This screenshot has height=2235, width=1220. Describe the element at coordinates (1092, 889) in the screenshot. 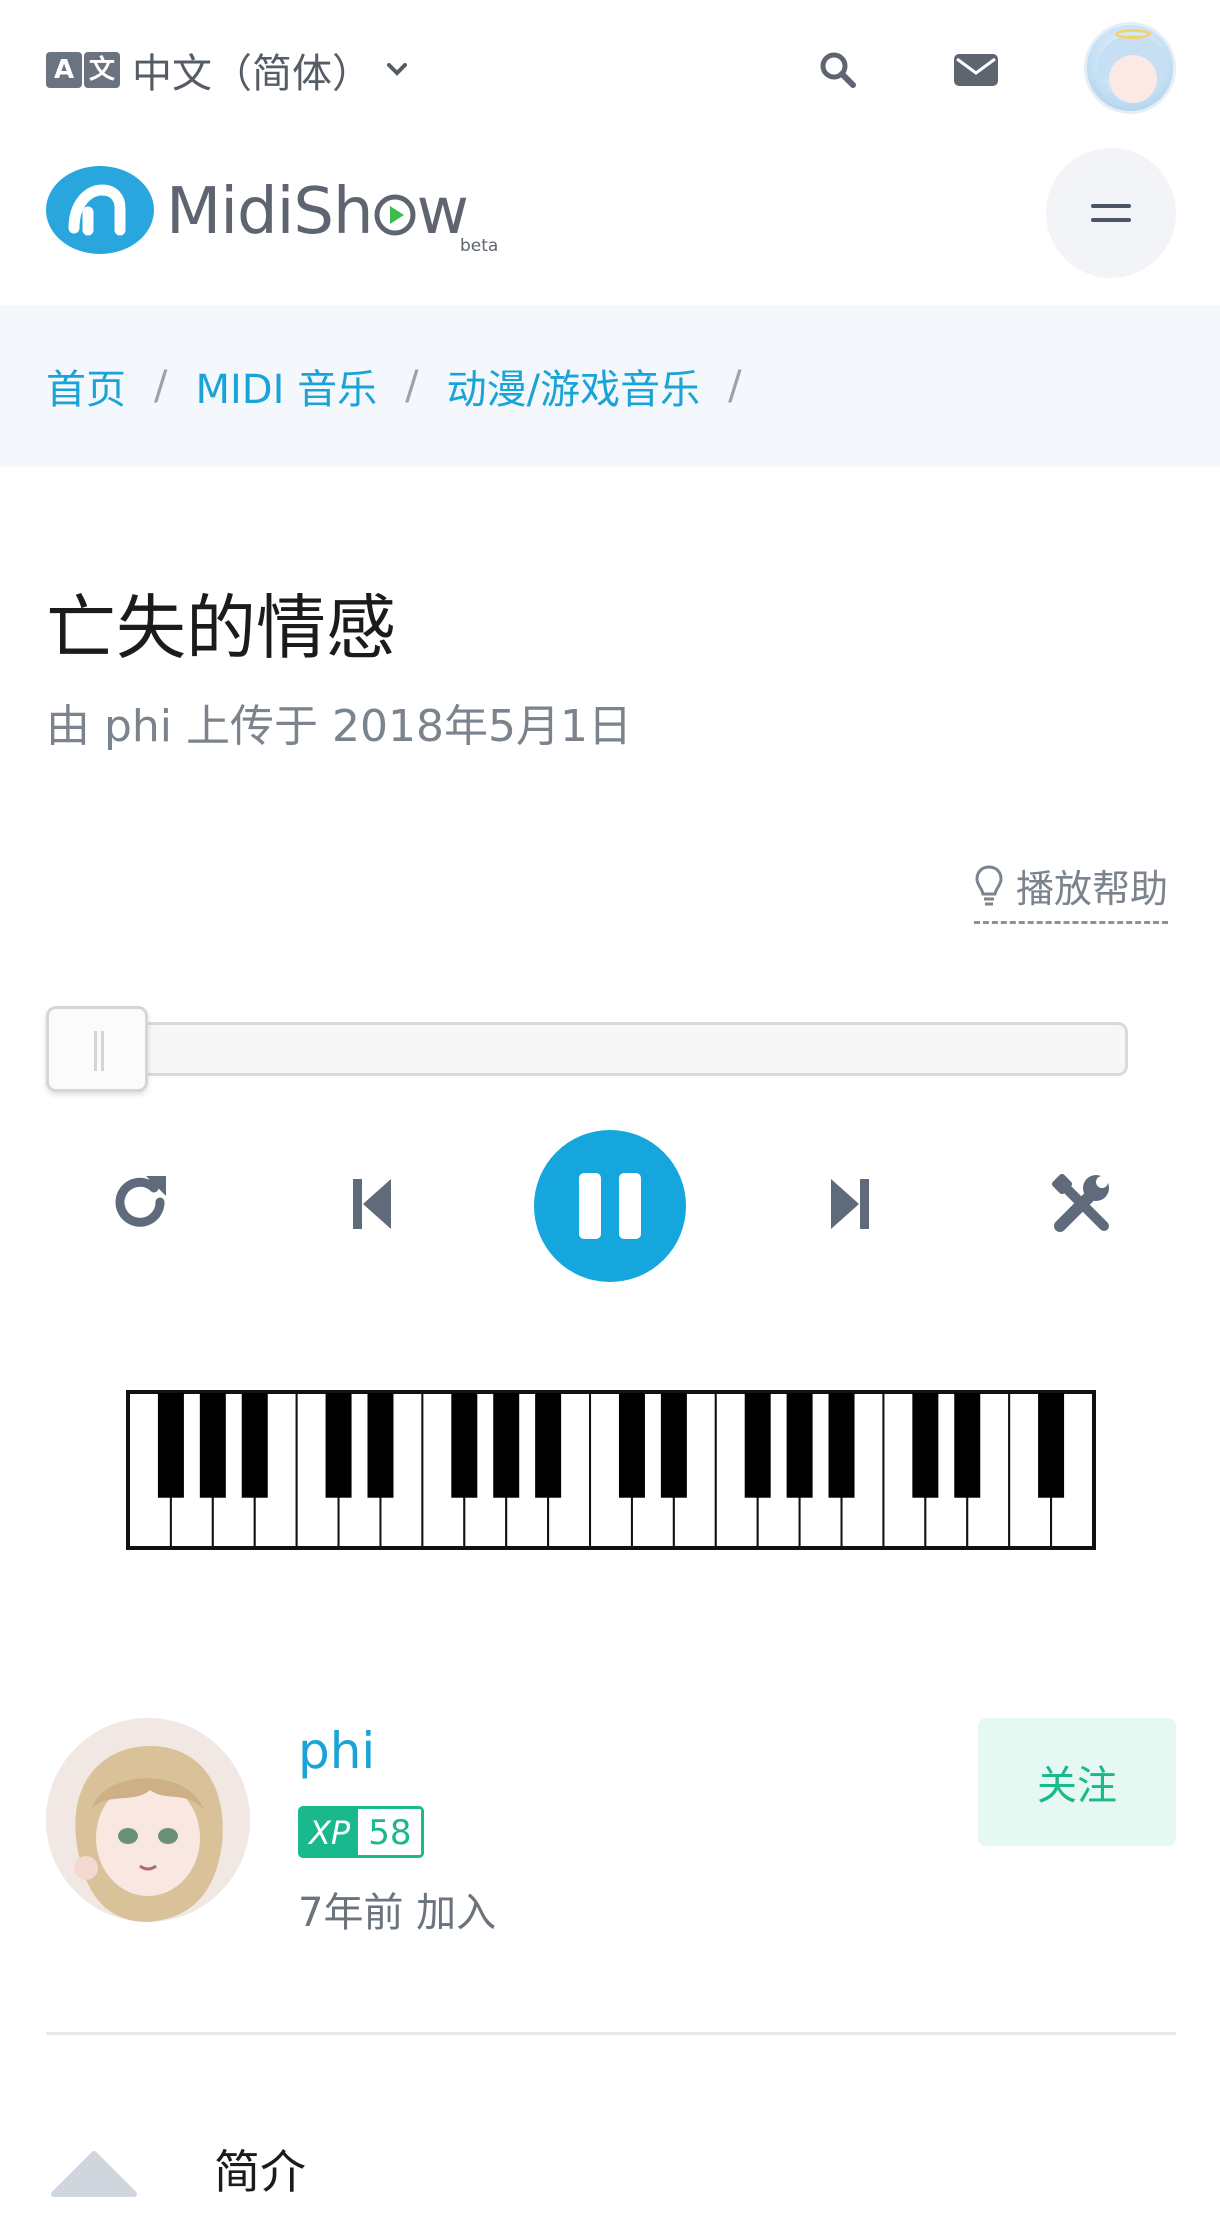

I see `playback-help-label: 播放帮助` at that location.